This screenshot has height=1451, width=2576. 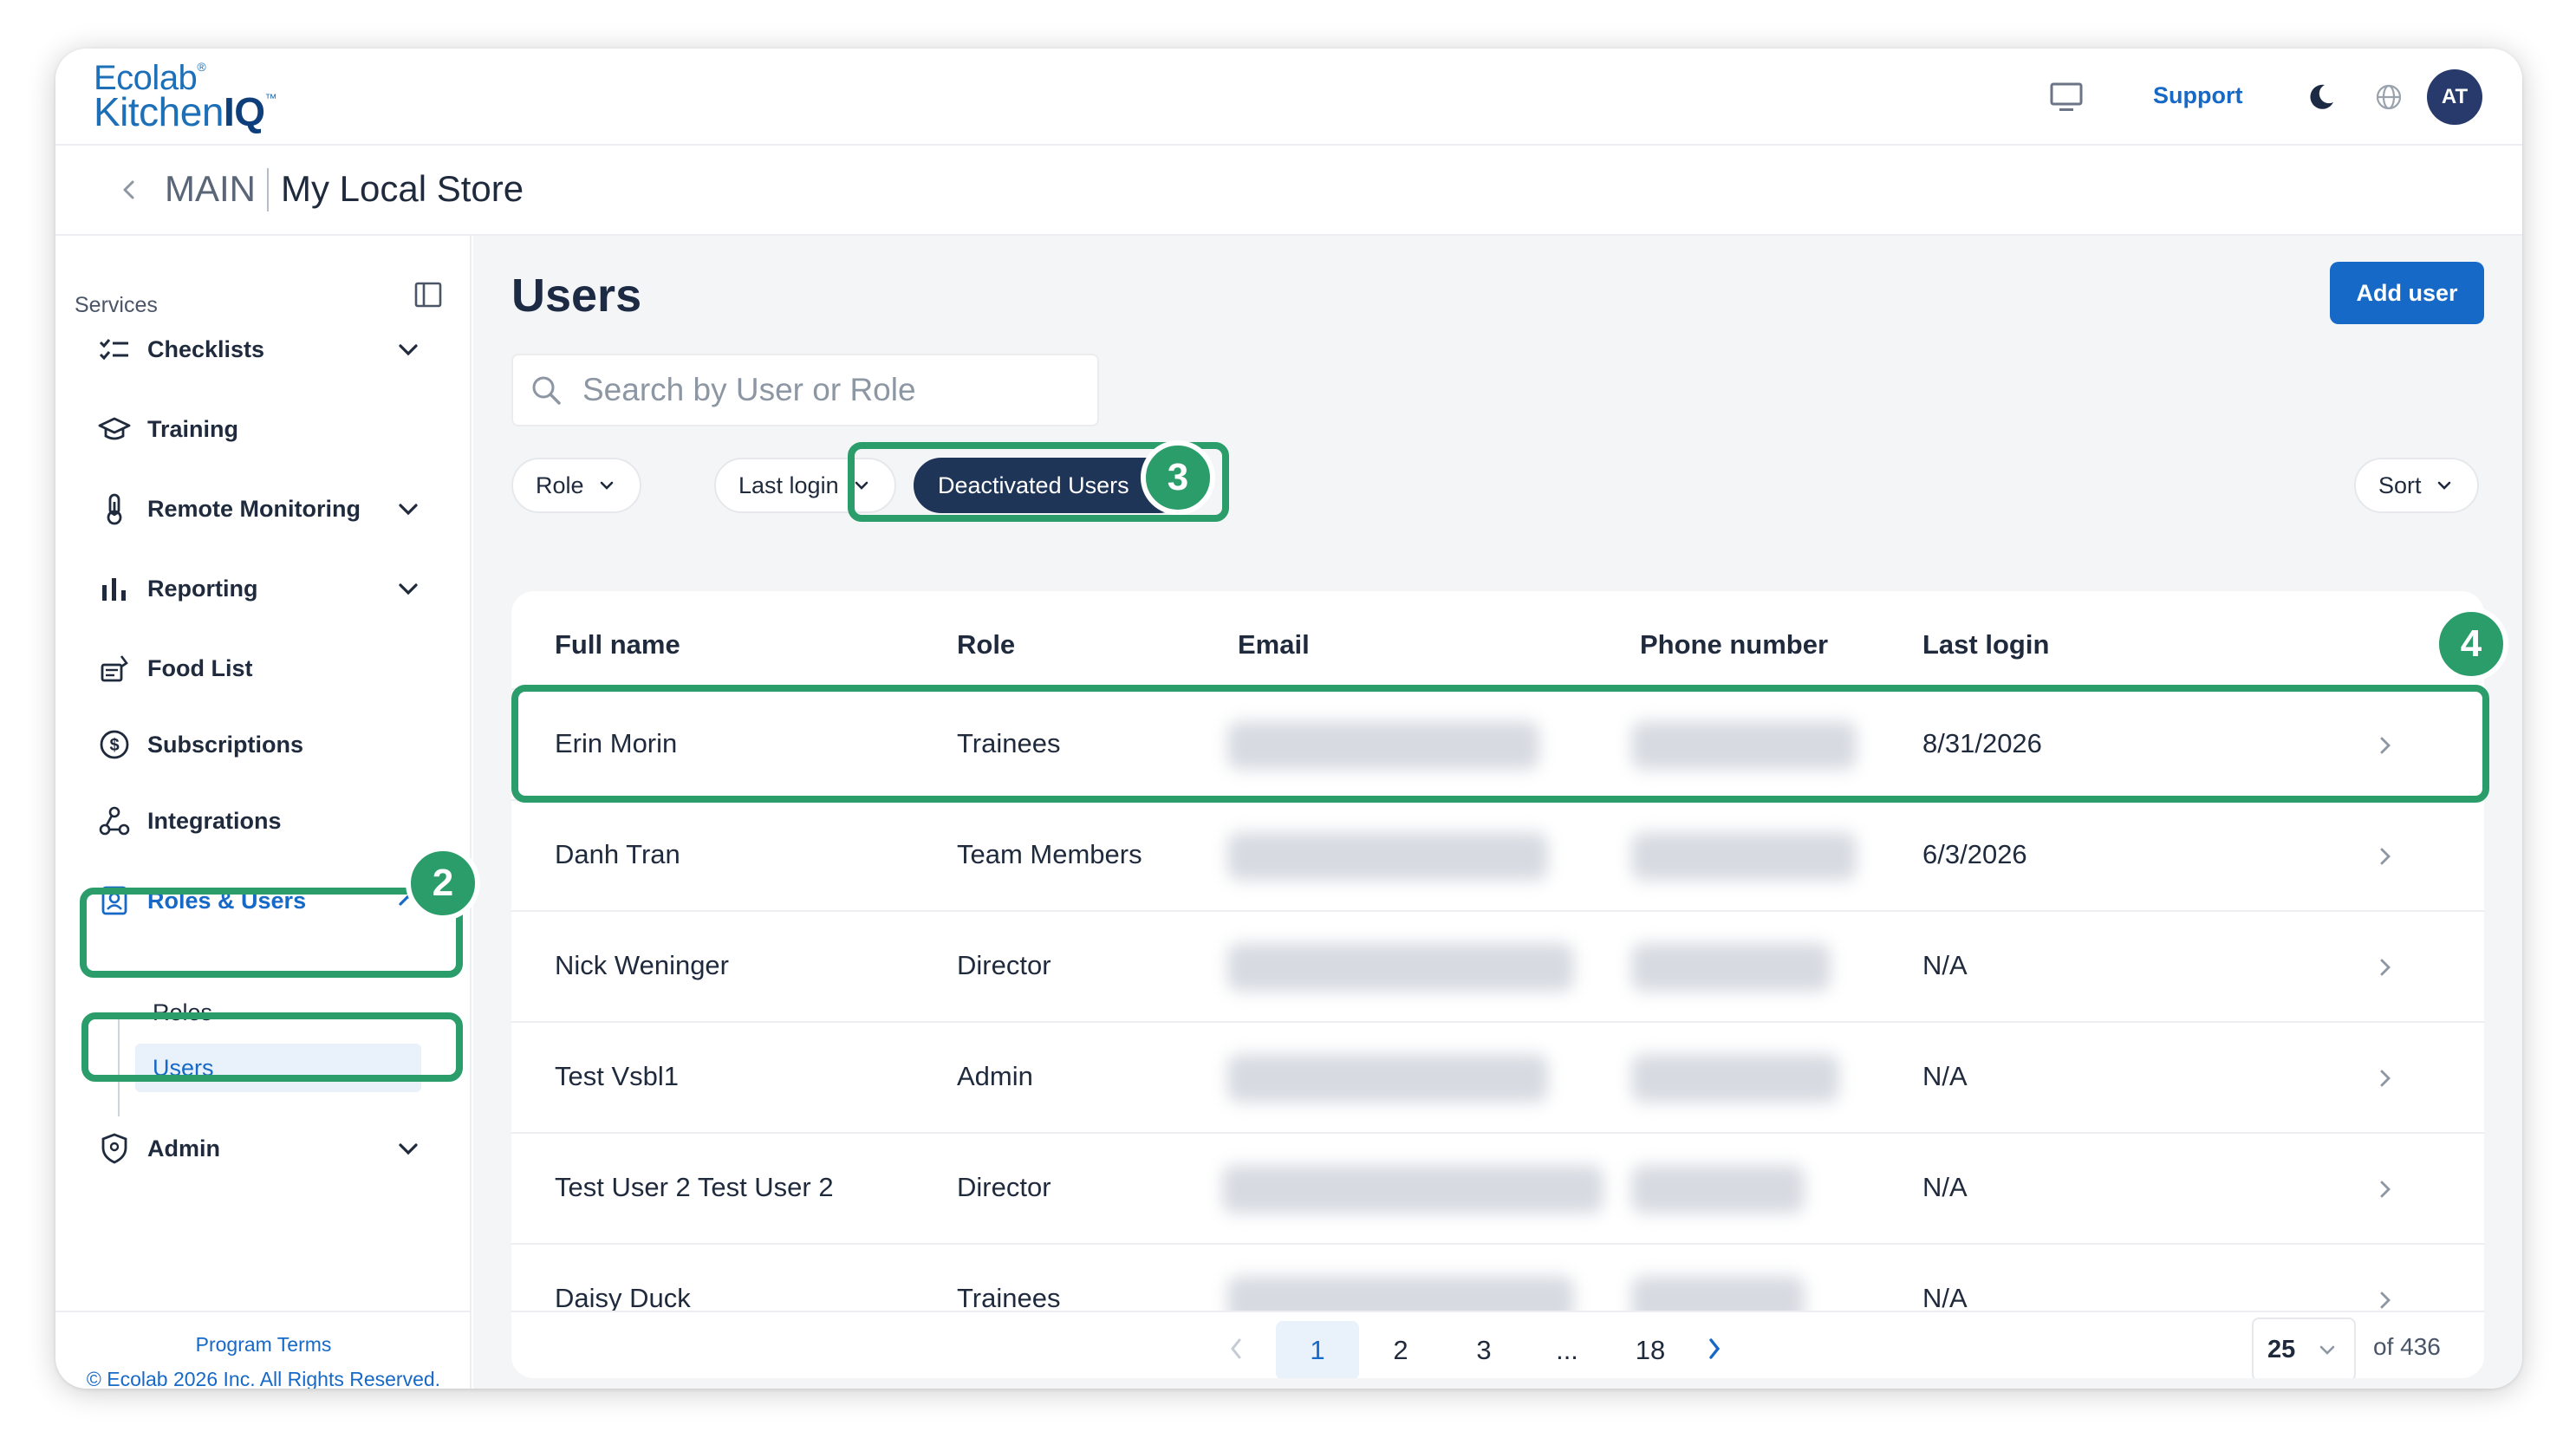 I want to click on column-header-role: Role, so click(x=986, y=644).